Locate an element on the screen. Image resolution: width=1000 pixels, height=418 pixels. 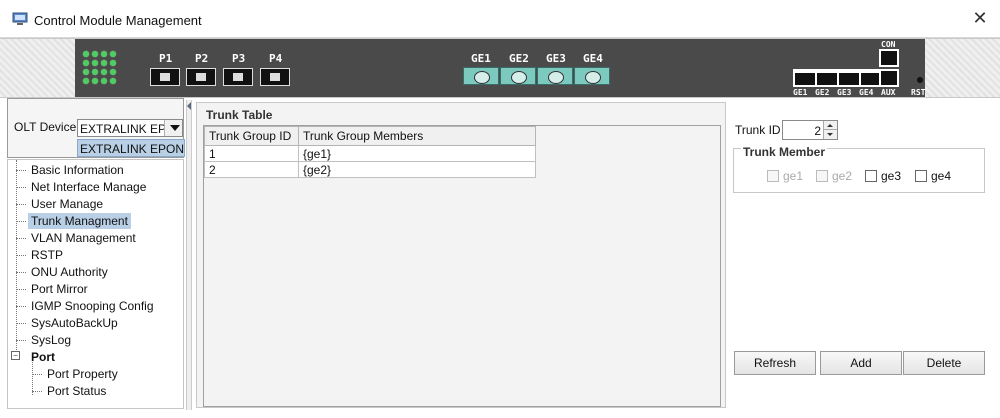
tree-line is located at coordinates (16, 260).